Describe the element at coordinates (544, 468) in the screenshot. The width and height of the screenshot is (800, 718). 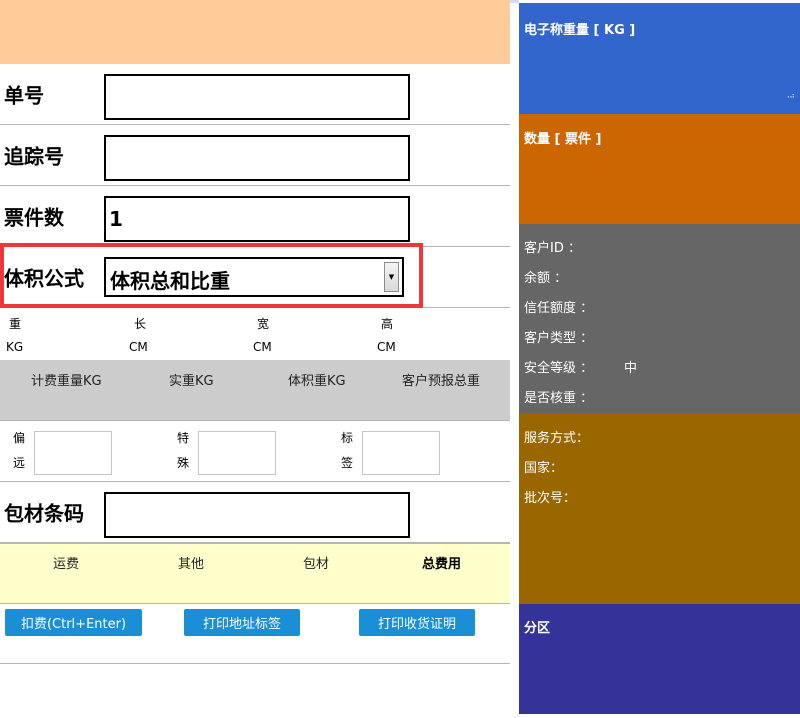
I see `country-label: 国家：` at that location.